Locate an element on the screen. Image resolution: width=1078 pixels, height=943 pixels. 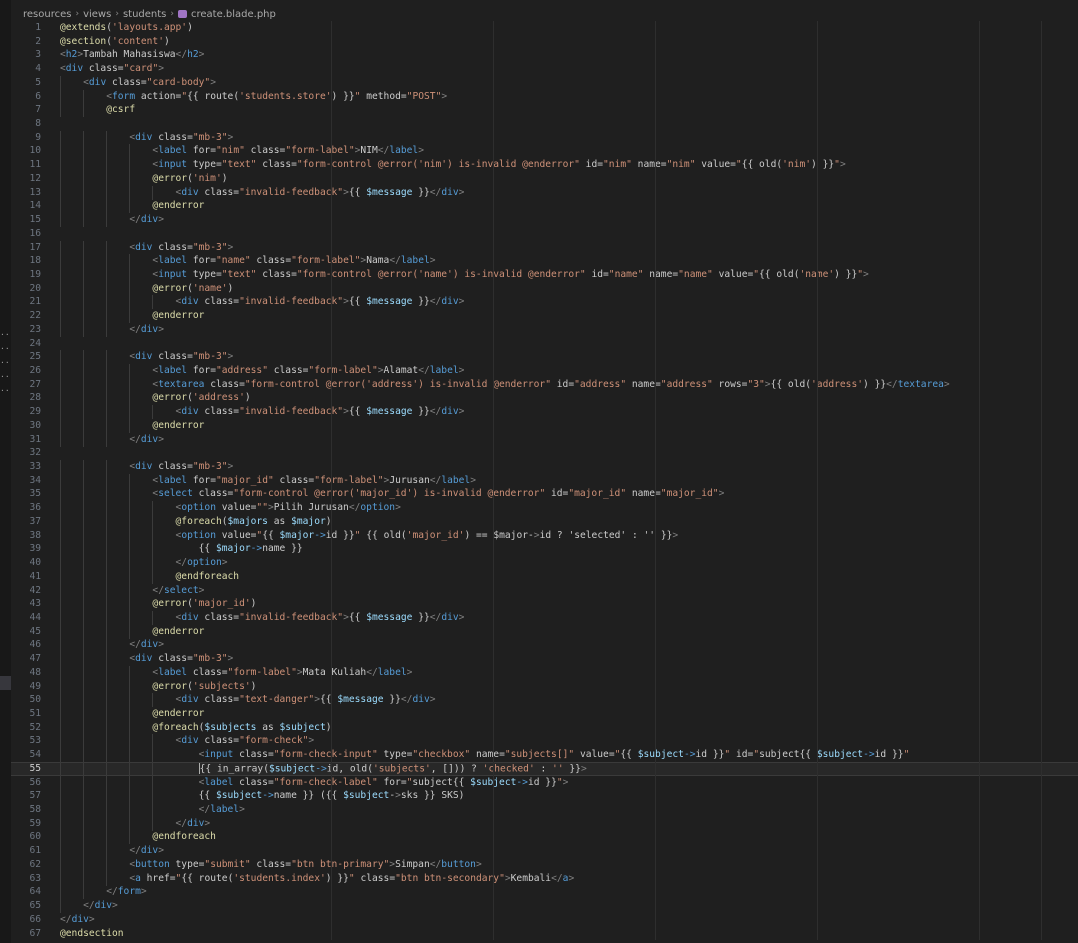
code-line: 45 @enderror is located at coordinates (544, 631).